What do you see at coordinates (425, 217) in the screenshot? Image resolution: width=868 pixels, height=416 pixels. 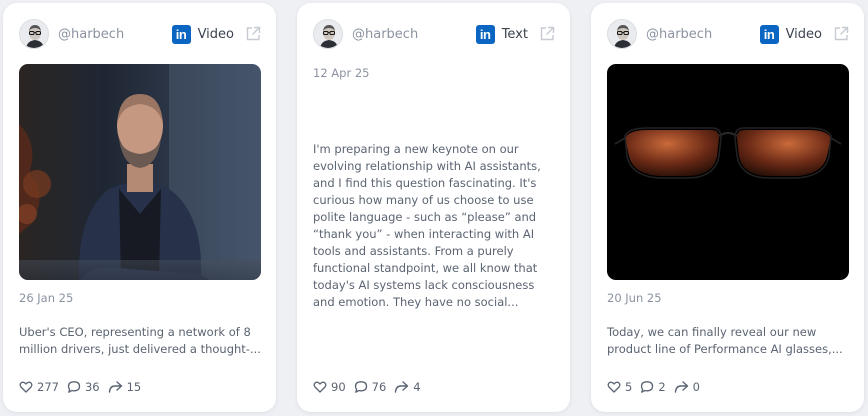 I see `excerpt-line: polite language - such as “please” and` at bounding box center [425, 217].